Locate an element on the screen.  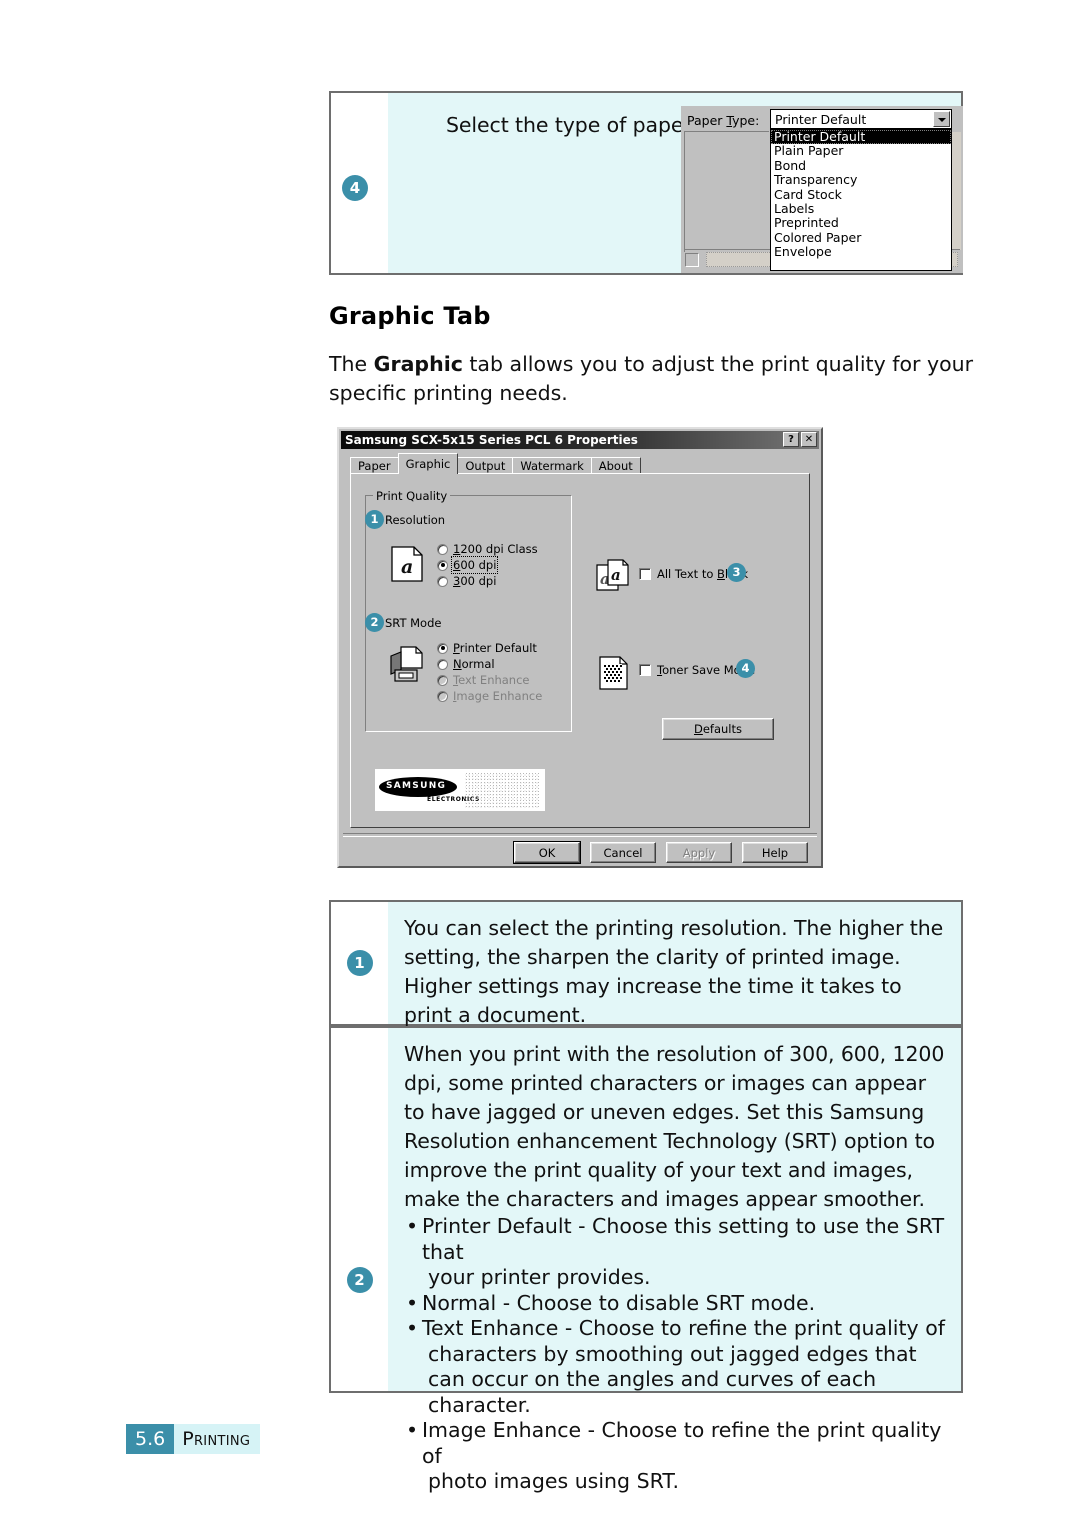
note-2-badge: 2 is located at coordinates (359, 1279).